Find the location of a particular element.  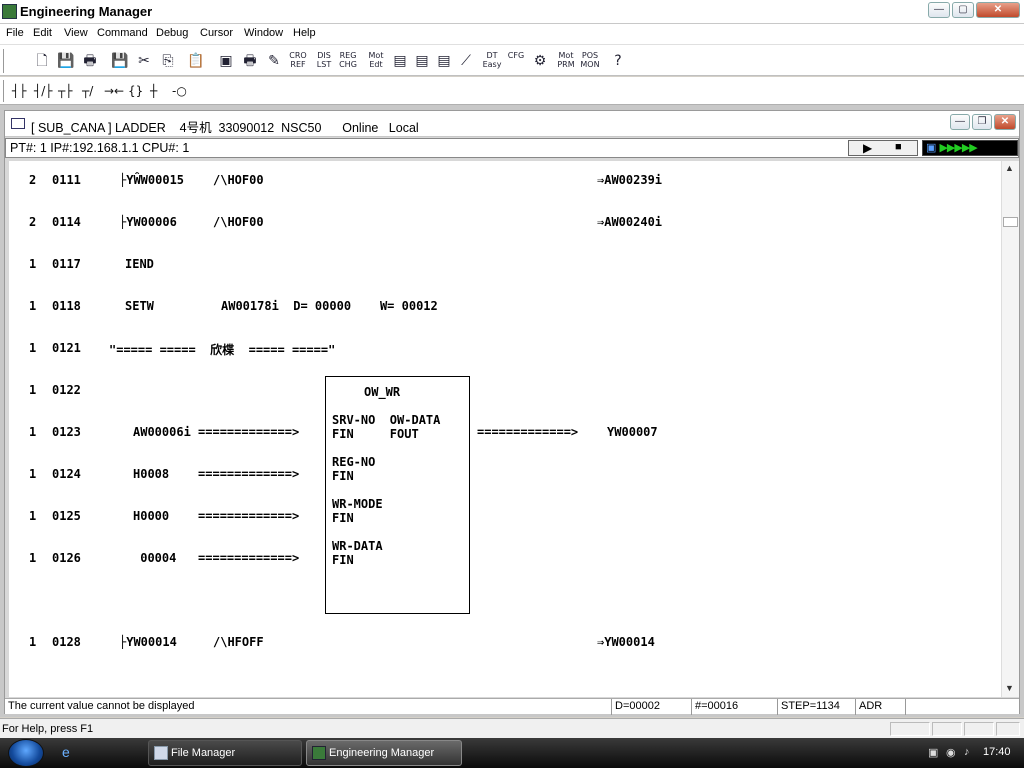

status-help-text: For Help, press F1 is located at coordinates (48, 729).